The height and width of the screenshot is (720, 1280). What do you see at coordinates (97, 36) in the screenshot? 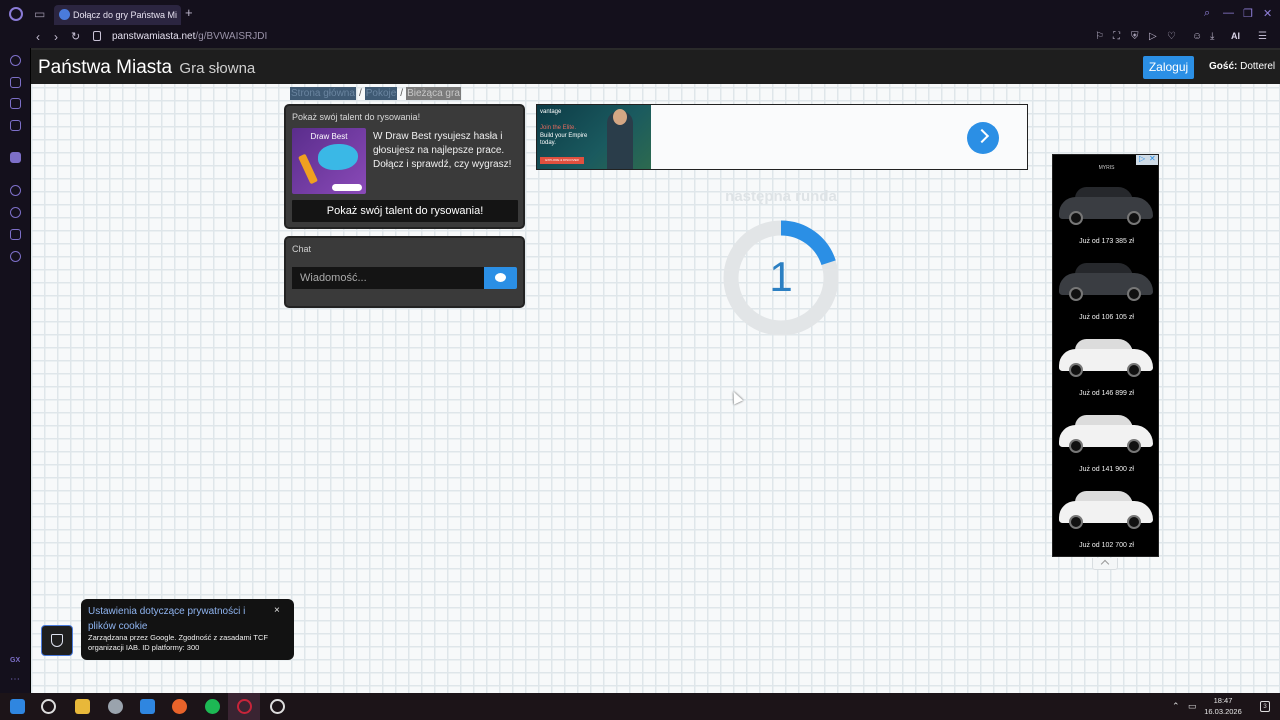
I see `lock-icon` at bounding box center [97, 36].